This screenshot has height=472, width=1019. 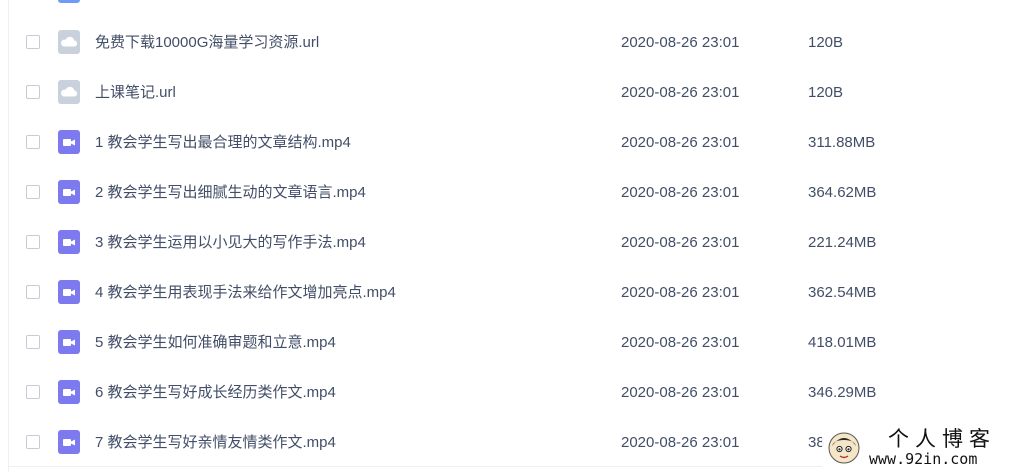 What do you see at coordinates (215, 443) in the screenshot?
I see `file-name: 7 教会学生写好亲情友情类作文.mp4` at bounding box center [215, 443].